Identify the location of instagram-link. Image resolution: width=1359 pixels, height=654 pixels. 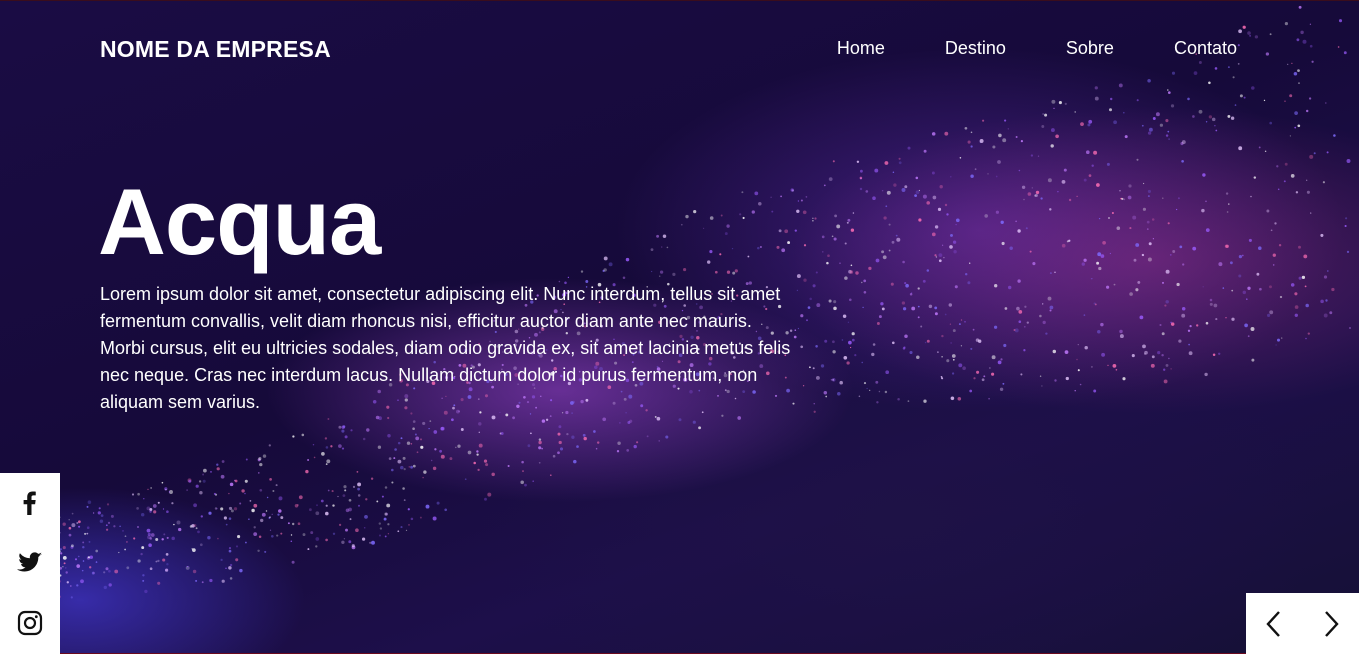
(30, 623).